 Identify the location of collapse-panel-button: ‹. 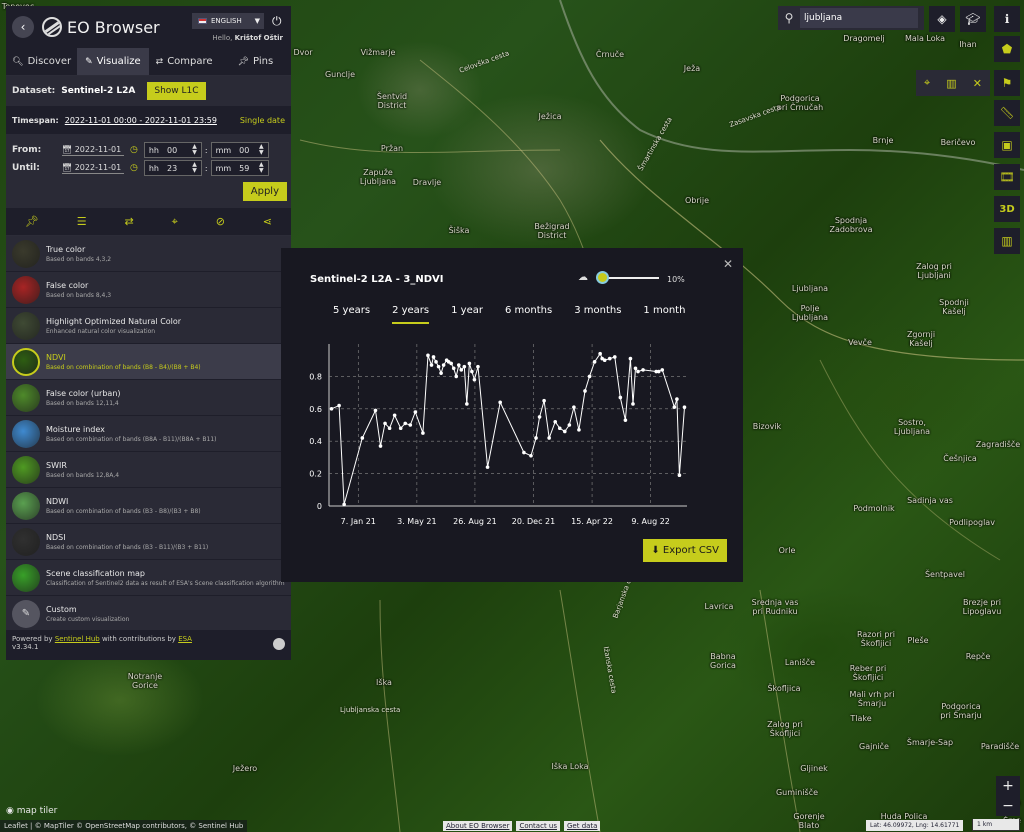
(23, 27).